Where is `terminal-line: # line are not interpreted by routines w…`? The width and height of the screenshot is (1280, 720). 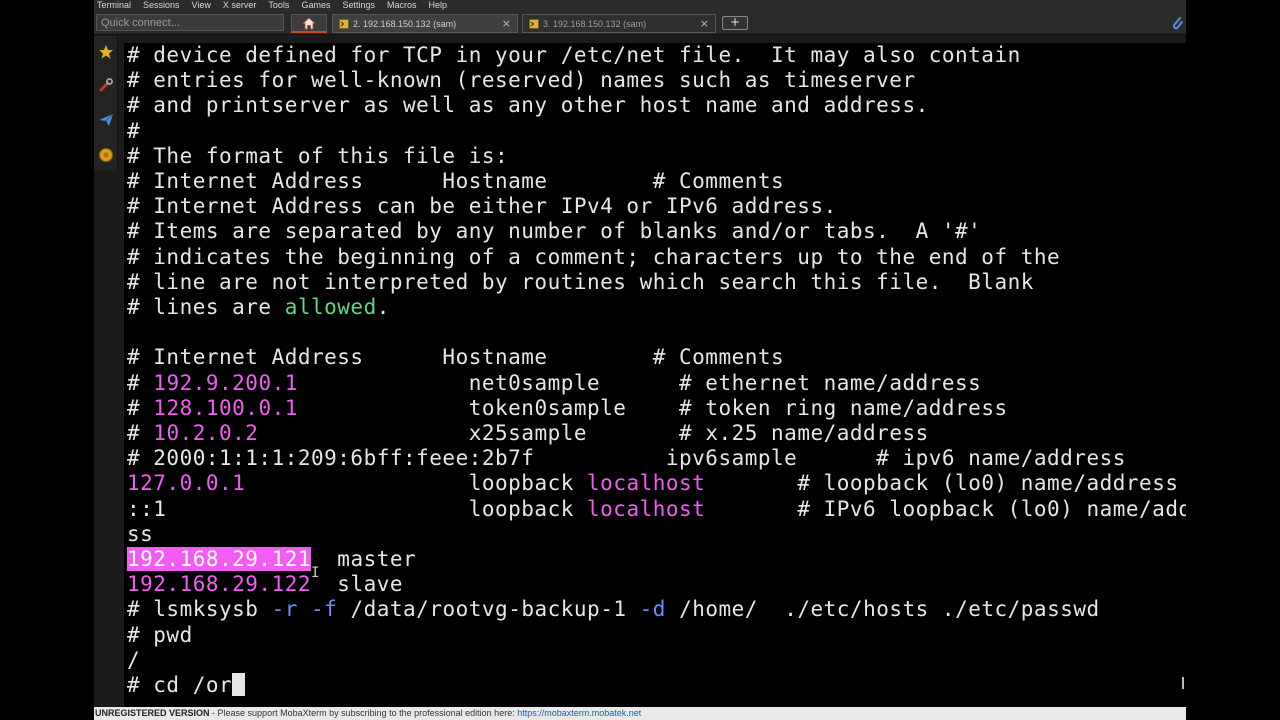 terminal-line: # line are not interpreted by routines w… is located at coordinates (580, 282).